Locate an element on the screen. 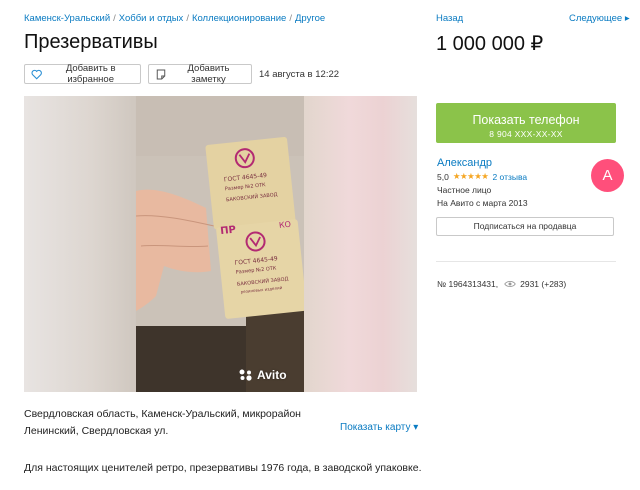 The image size is (640, 490). breadcrumb-item-collecting: Коллекционирование is located at coordinates (239, 18).